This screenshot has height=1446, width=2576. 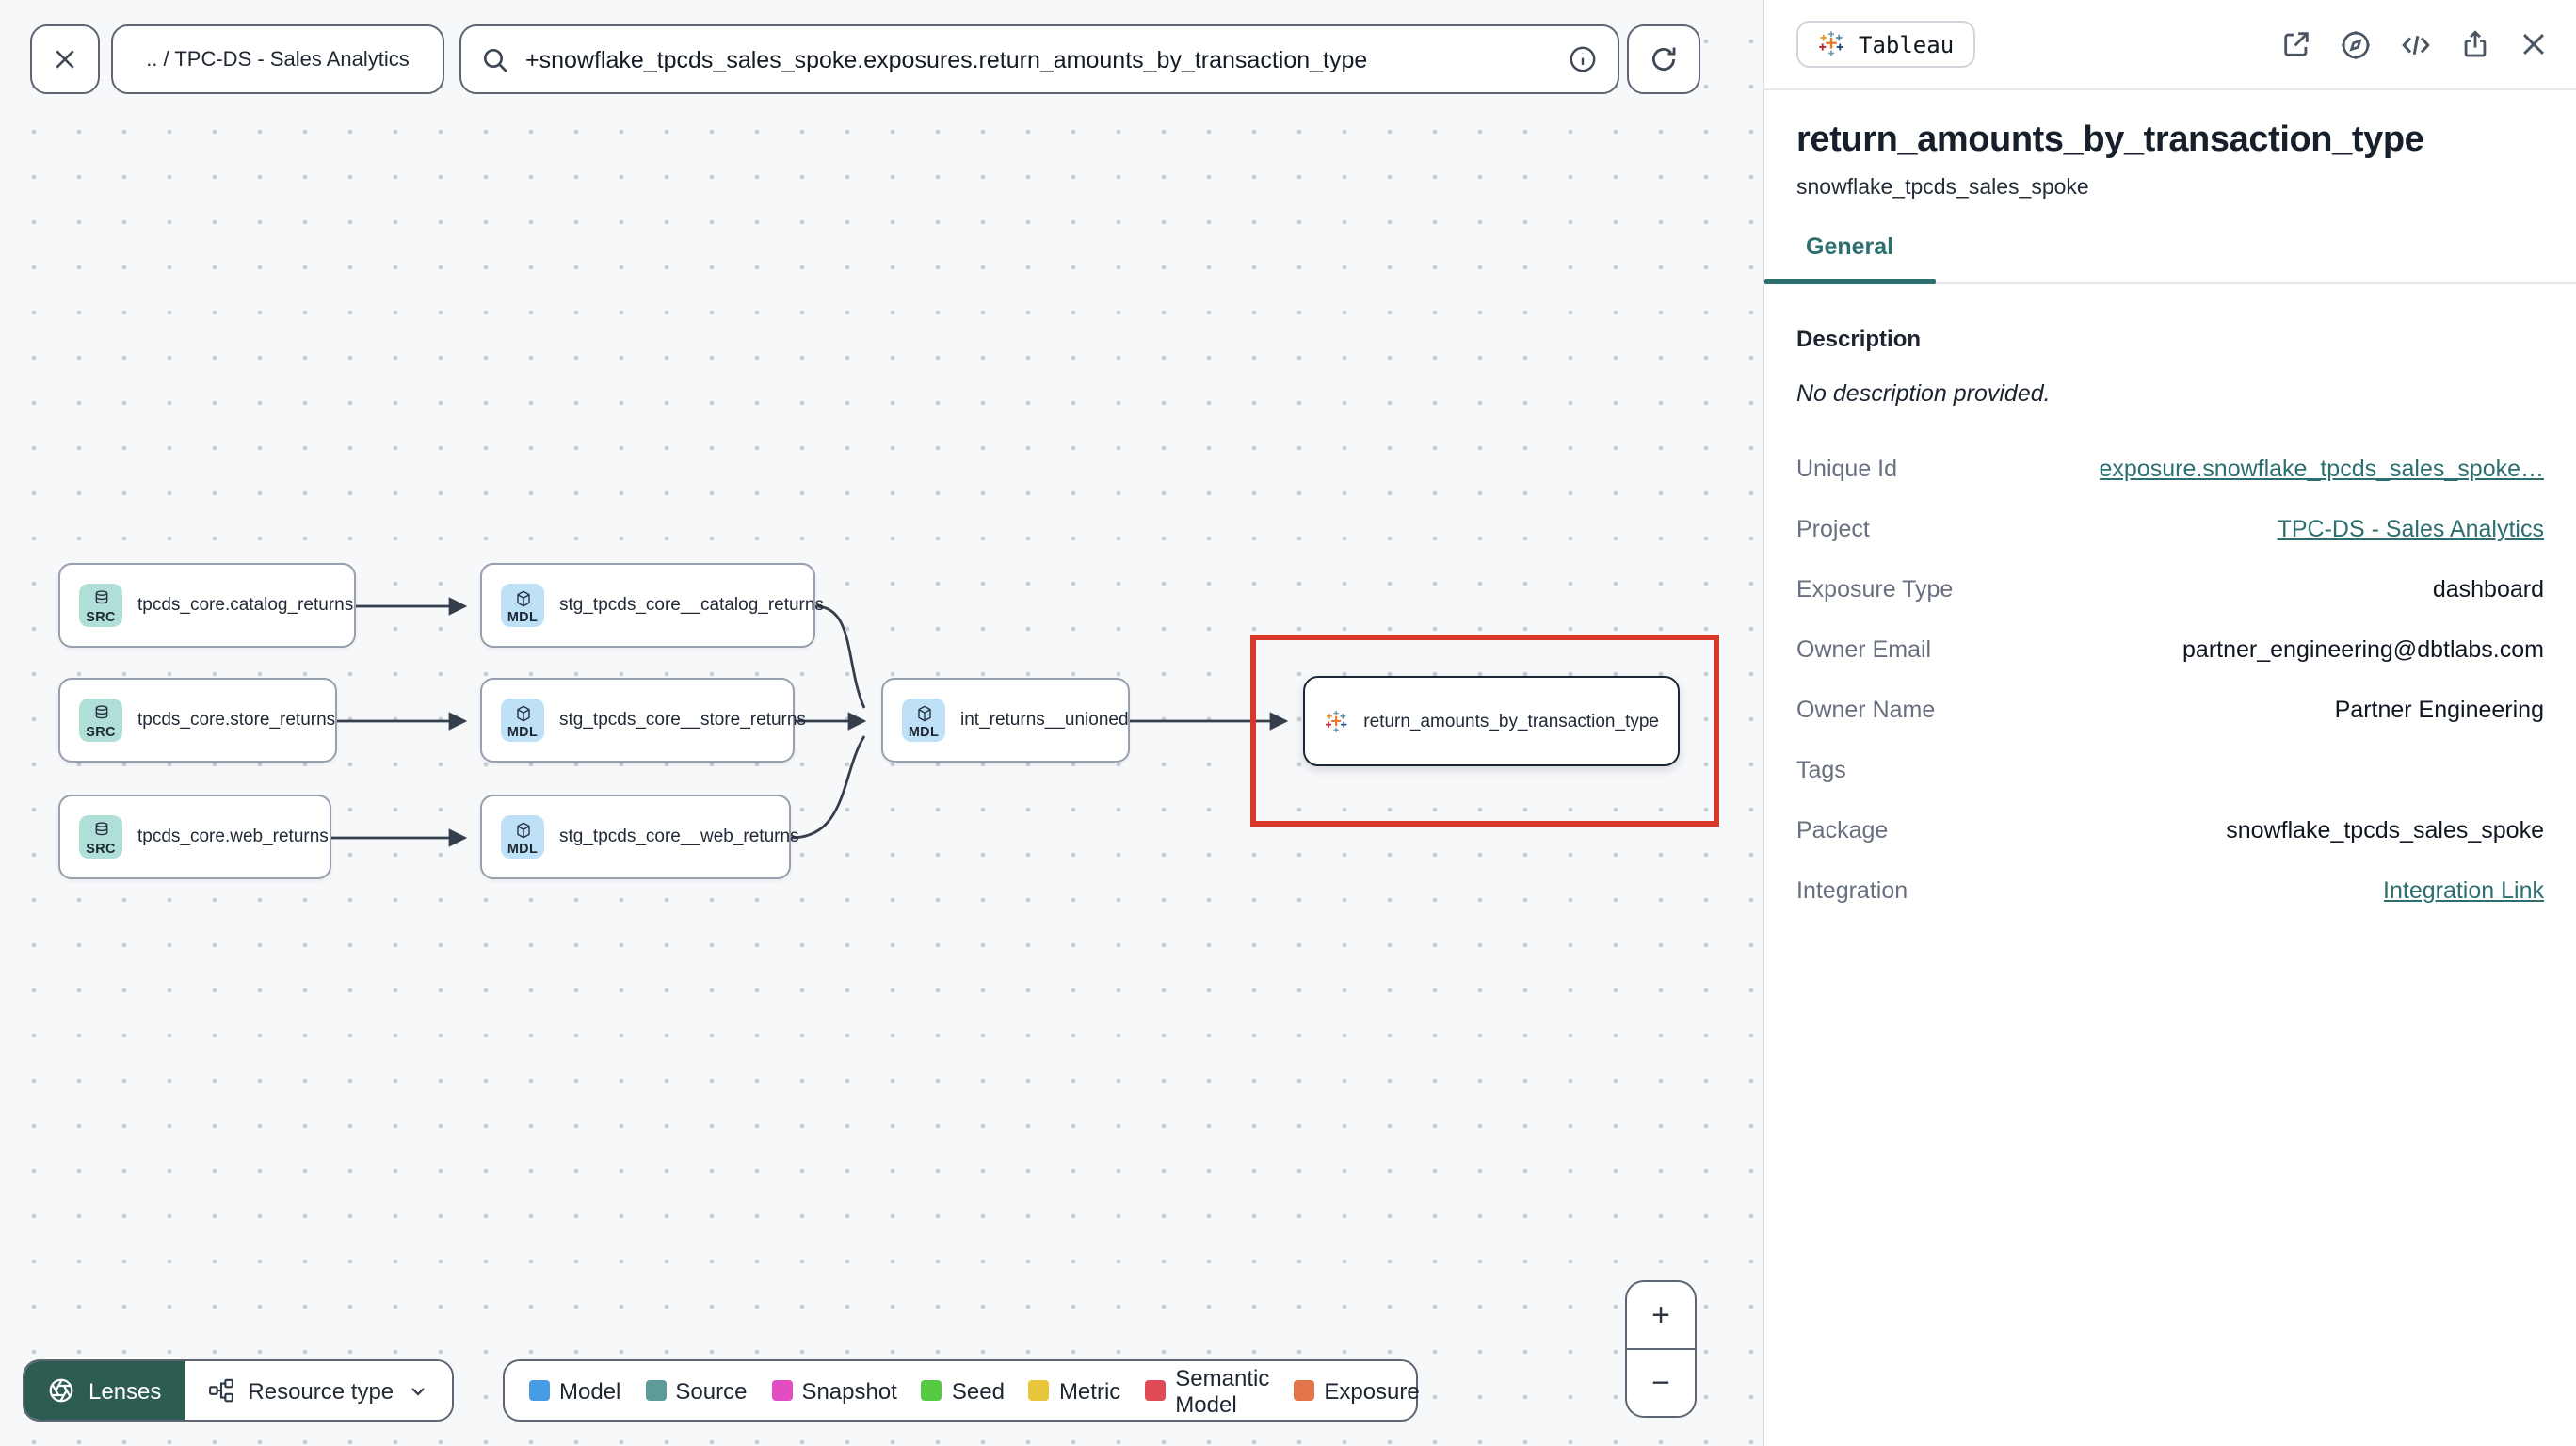 What do you see at coordinates (2170, 890) in the screenshot?
I see `field-integration: Integration Integration Link` at bounding box center [2170, 890].